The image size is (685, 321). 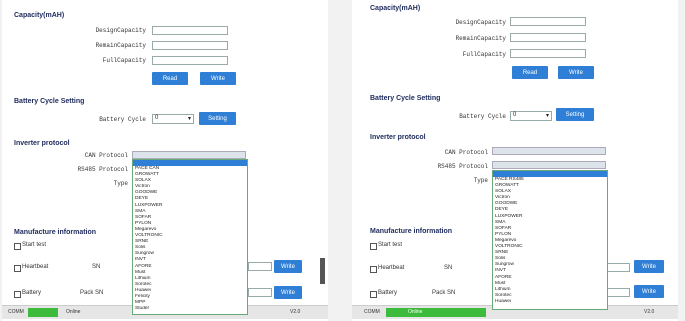 What do you see at coordinates (549, 165) in the screenshot?
I see `rs485-protocol-combo` at bounding box center [549, 165].